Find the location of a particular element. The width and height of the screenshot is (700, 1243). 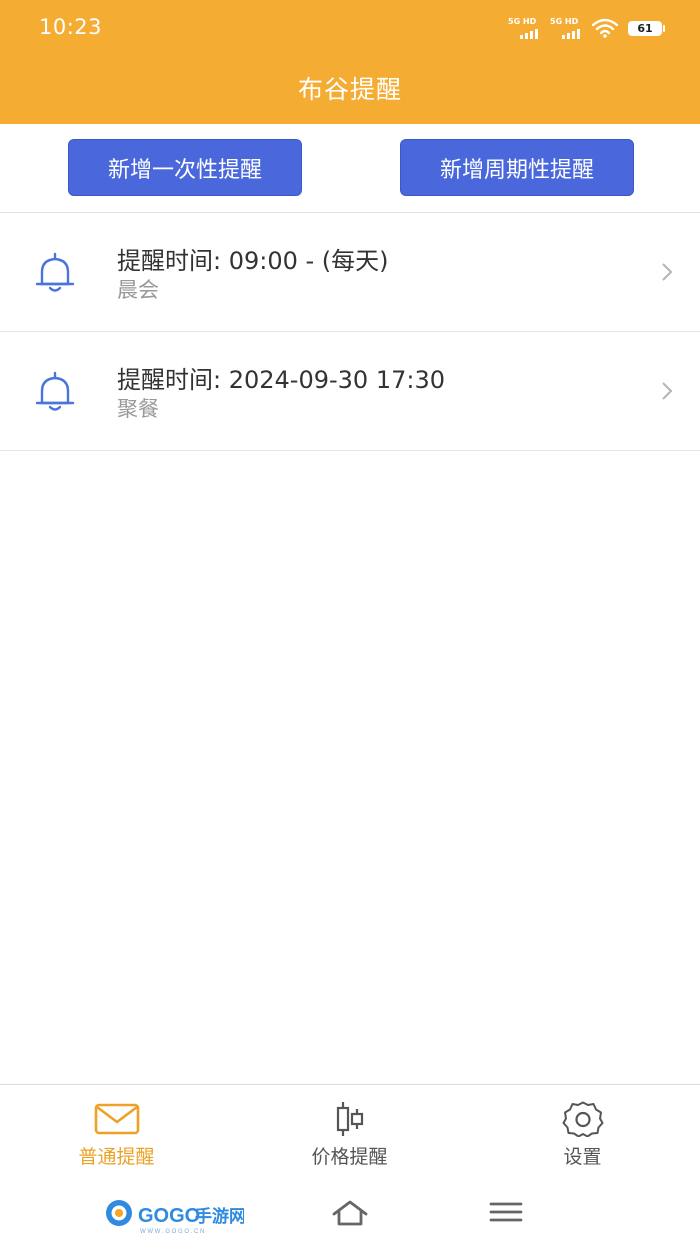

tab-normal-reminder: 普通提醒 is located at coordinates (116, 1130).